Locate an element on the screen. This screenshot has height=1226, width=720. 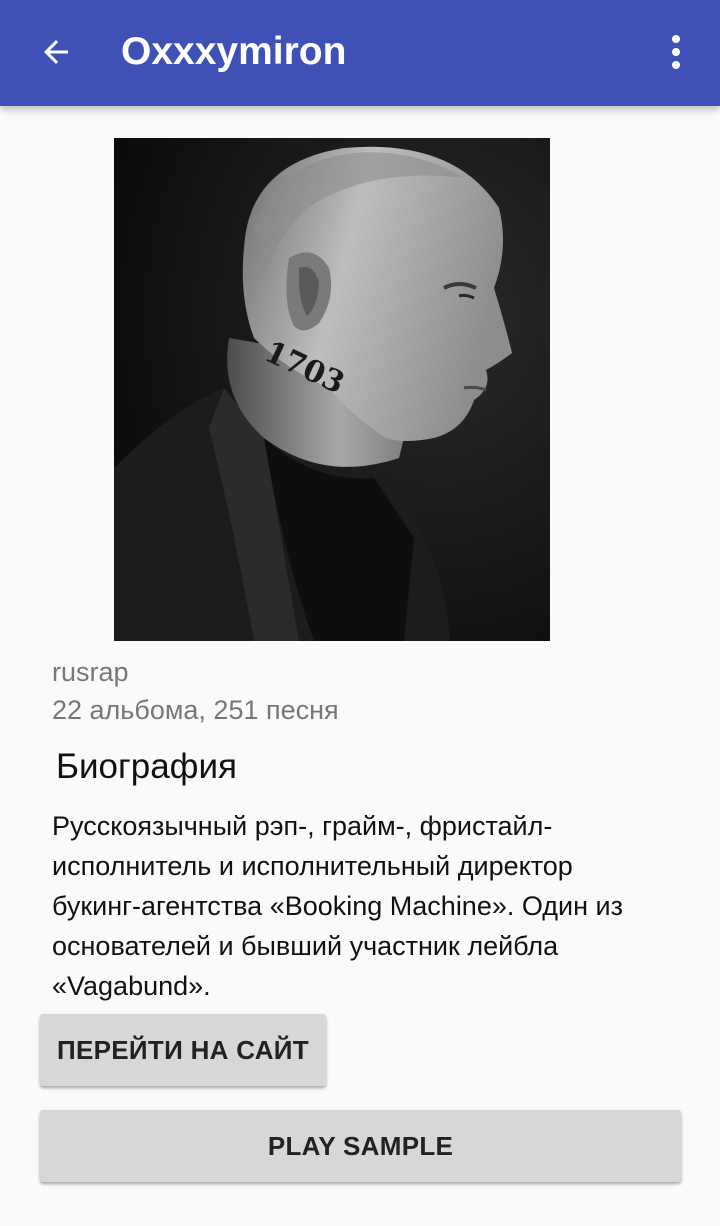
artist-genre: rusrap is located at coordinates (90, 672).